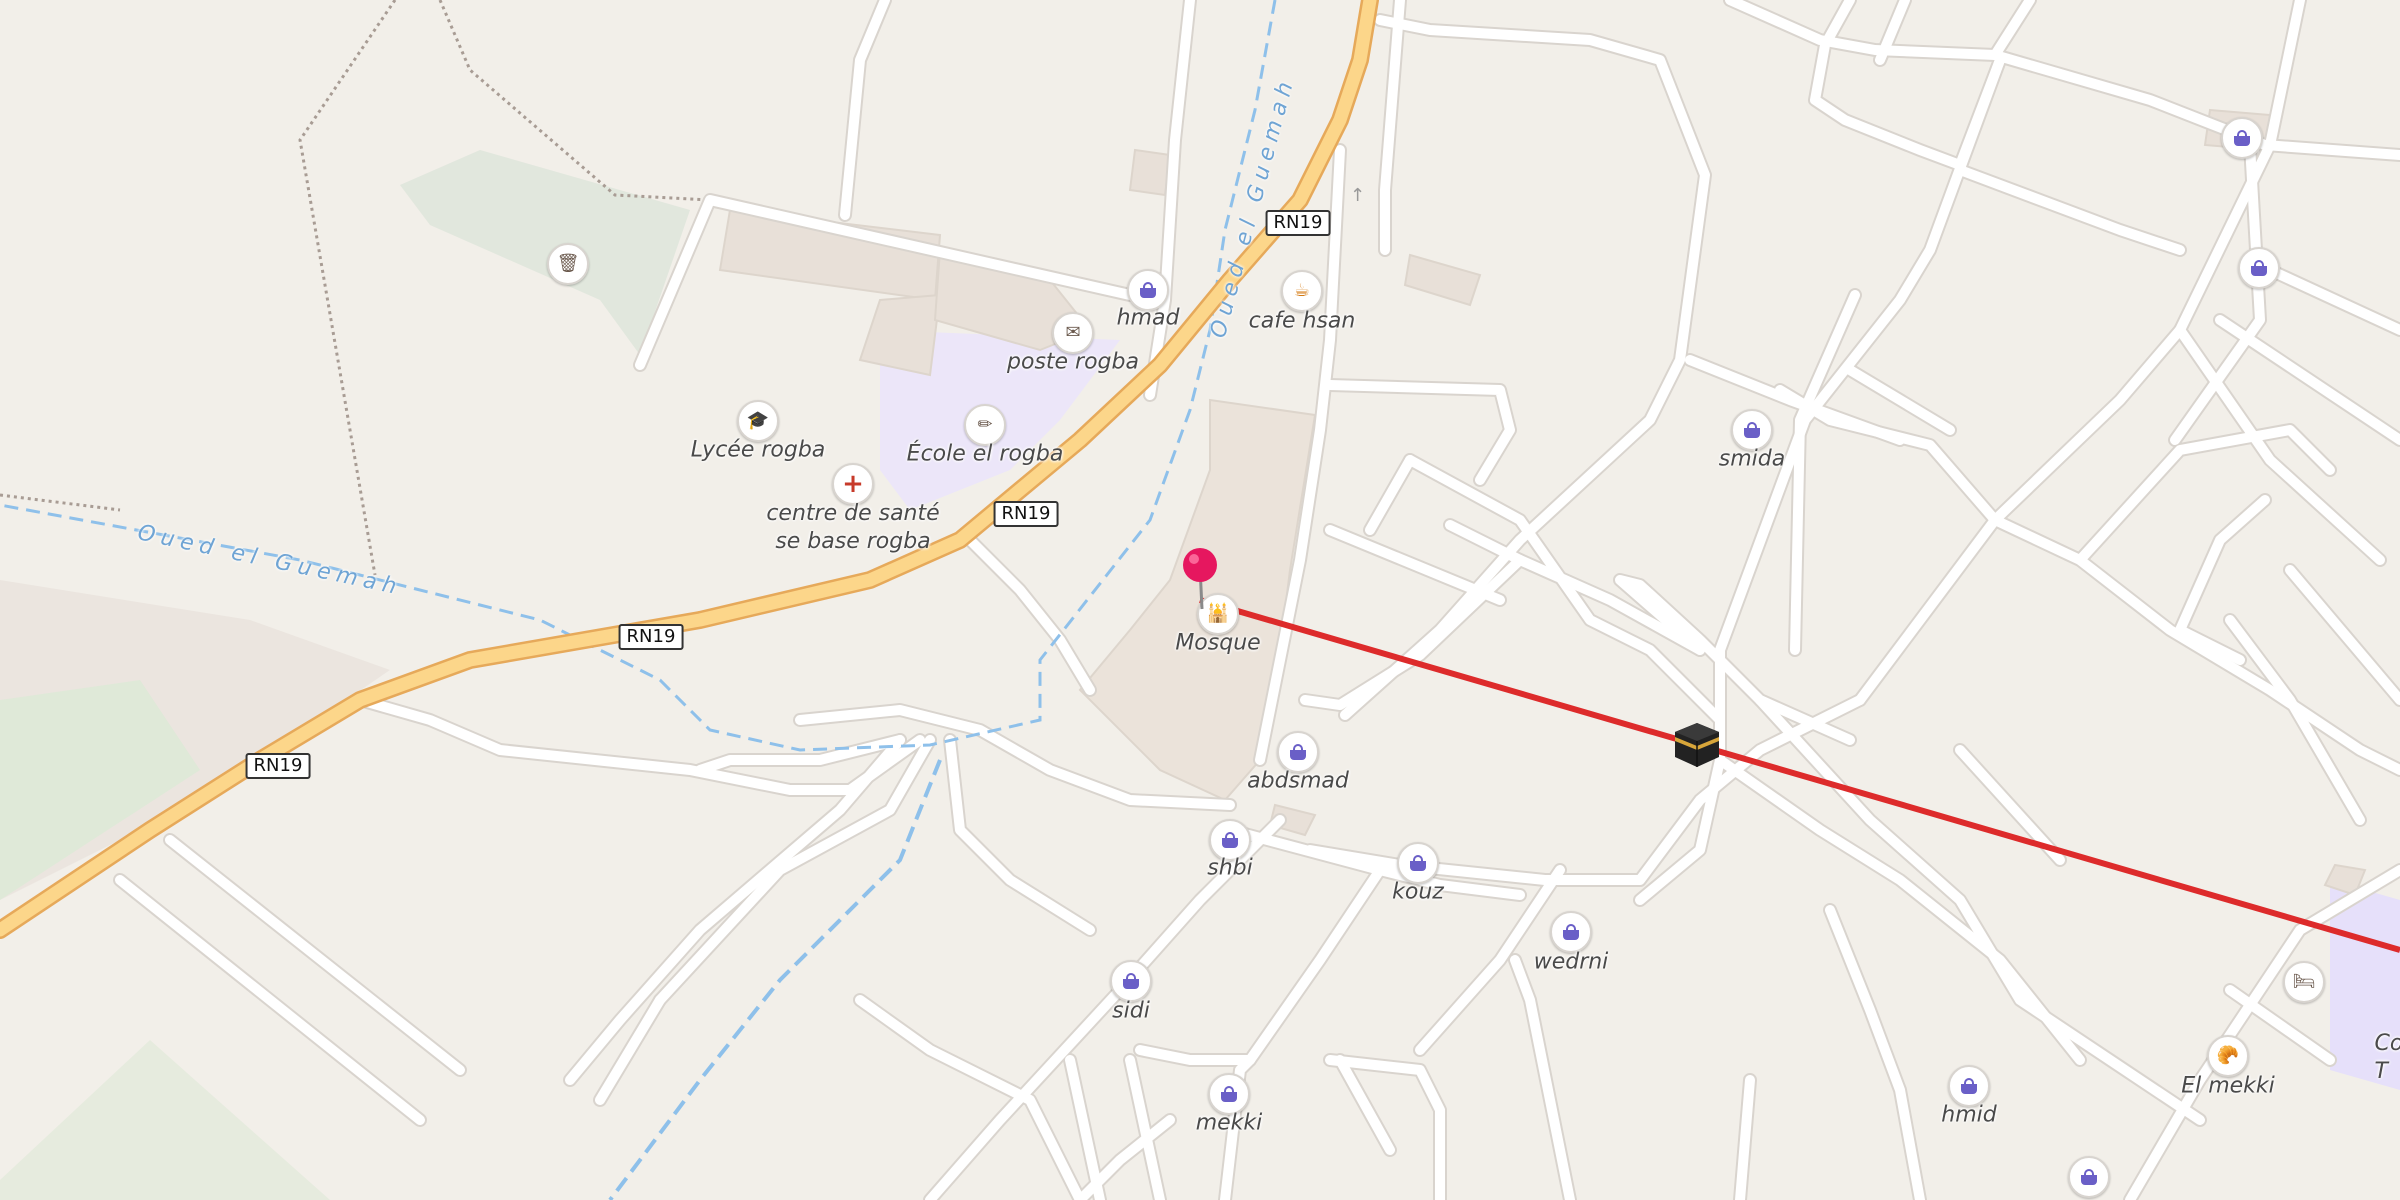  Describe the element at coordinates (1302, 291) in the screenshot. I see `cafe-cup-icon: ☕` at that location.